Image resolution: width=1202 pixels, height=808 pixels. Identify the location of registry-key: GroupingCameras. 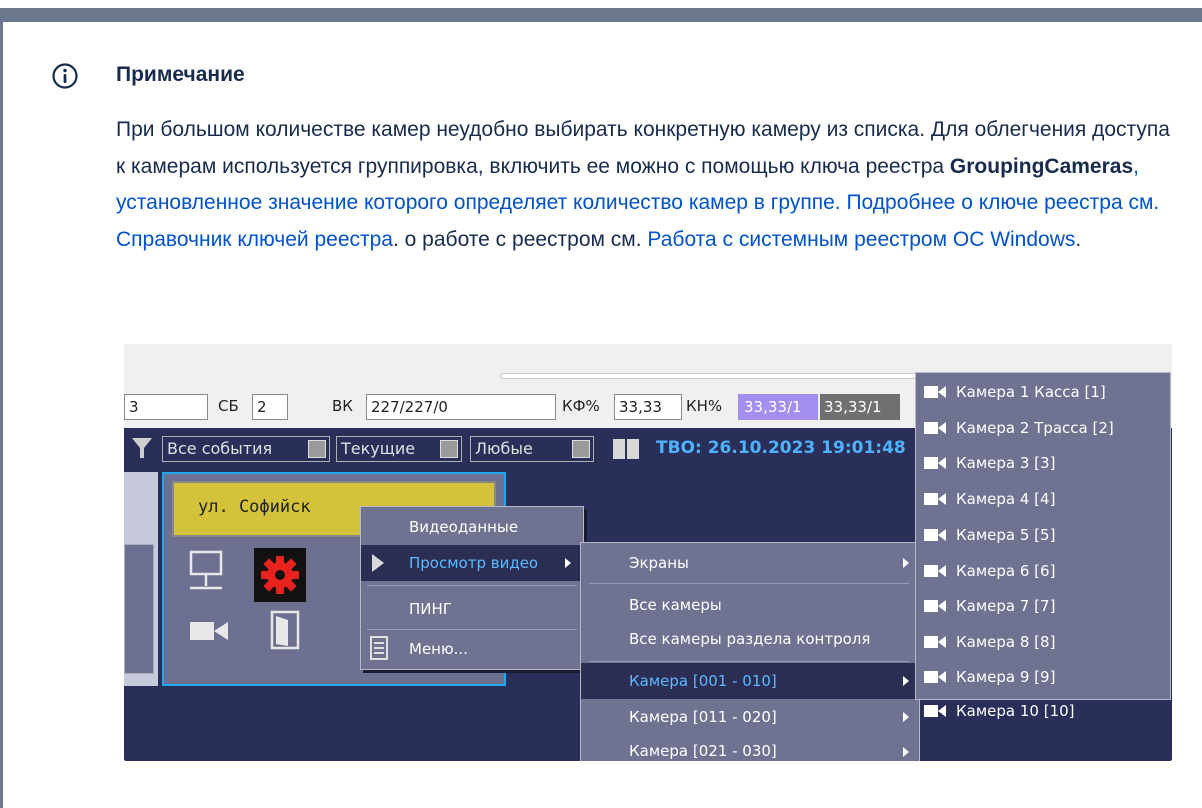
(1041, 166).